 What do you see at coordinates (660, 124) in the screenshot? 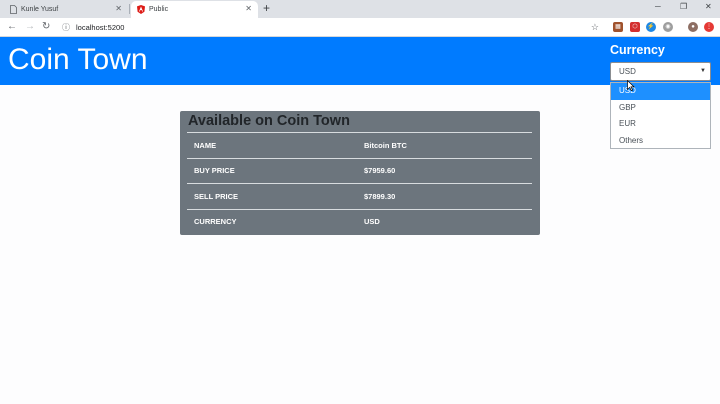
I see `currency-option-eur: EUR` at bounding box center [660, 124].